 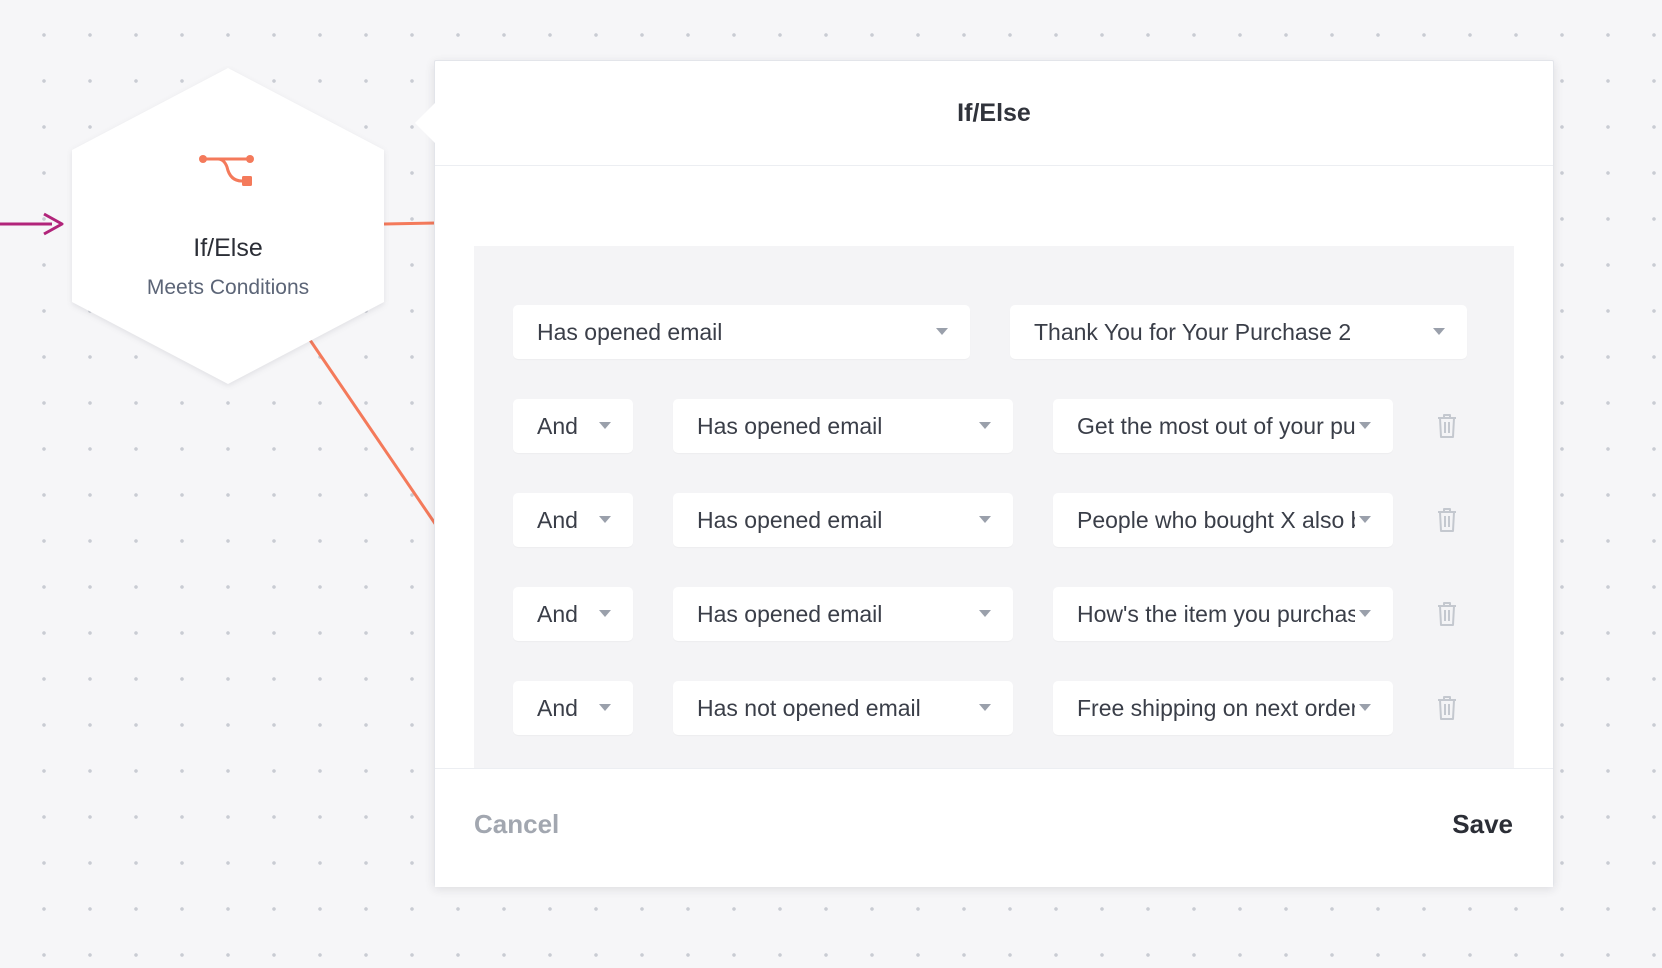 What do you see at coordinates (994, 827) in the screenshot?
I see `panel-footer: Cancel Save` at bounding box center [994, 827].